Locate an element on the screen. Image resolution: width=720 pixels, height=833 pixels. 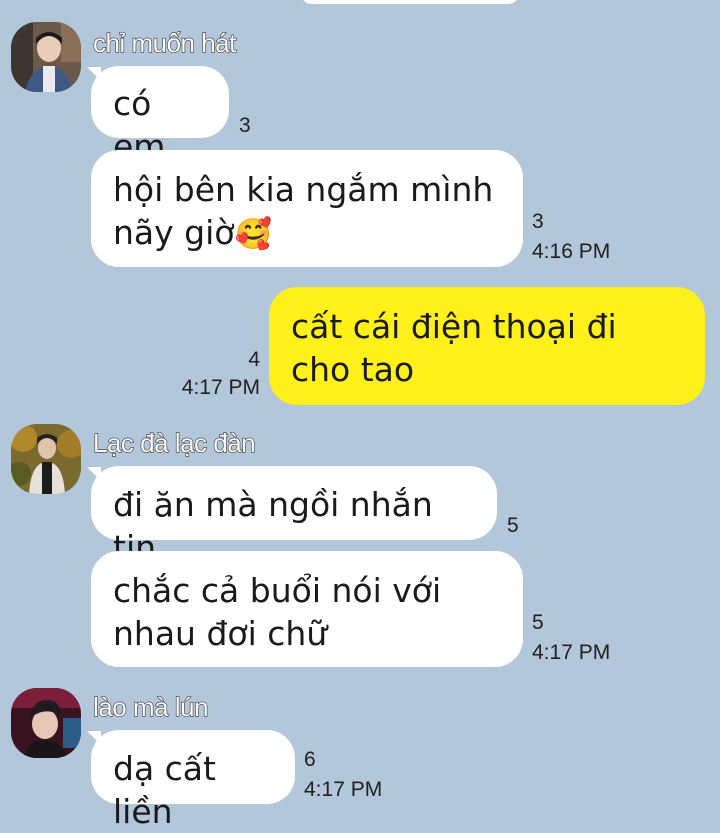
message-text: chắc cả buổi nói với nhau đơi chữ is located at coordinates (277, 612).